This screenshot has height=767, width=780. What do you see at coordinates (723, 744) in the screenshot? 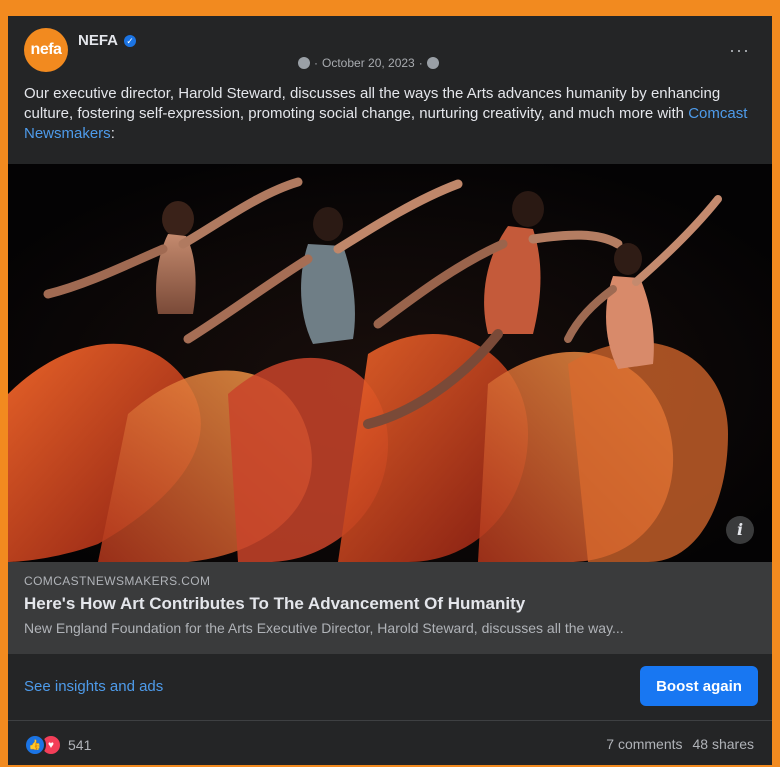
I see `shares-count: 48 shares` at bounding box center [723, 744].